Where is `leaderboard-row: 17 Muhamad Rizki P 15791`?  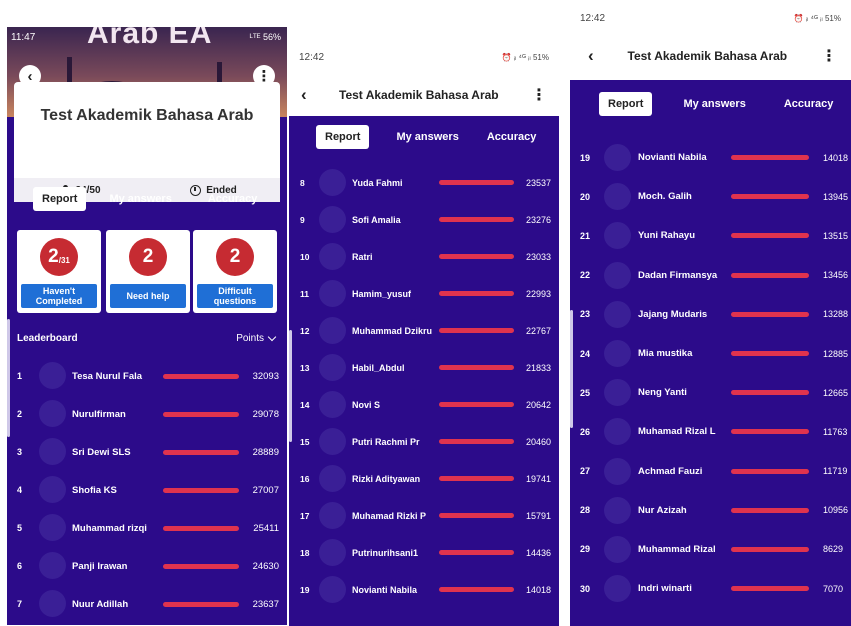 leaderboard-row: 17 Muhamad Rizki P 15791 is located at coordinates (424, 515).